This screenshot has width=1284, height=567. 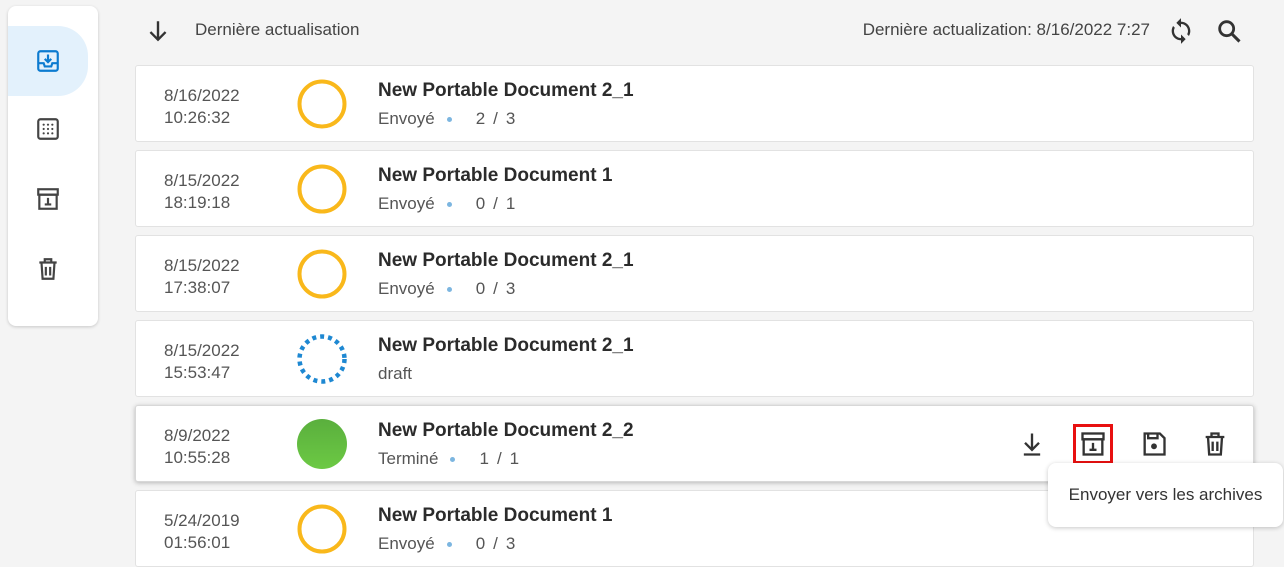 What do you see at coordinates (197, 117) in the screenshot?
I see `row-date-time: 10:26:32` at bounding box center [197, 117].